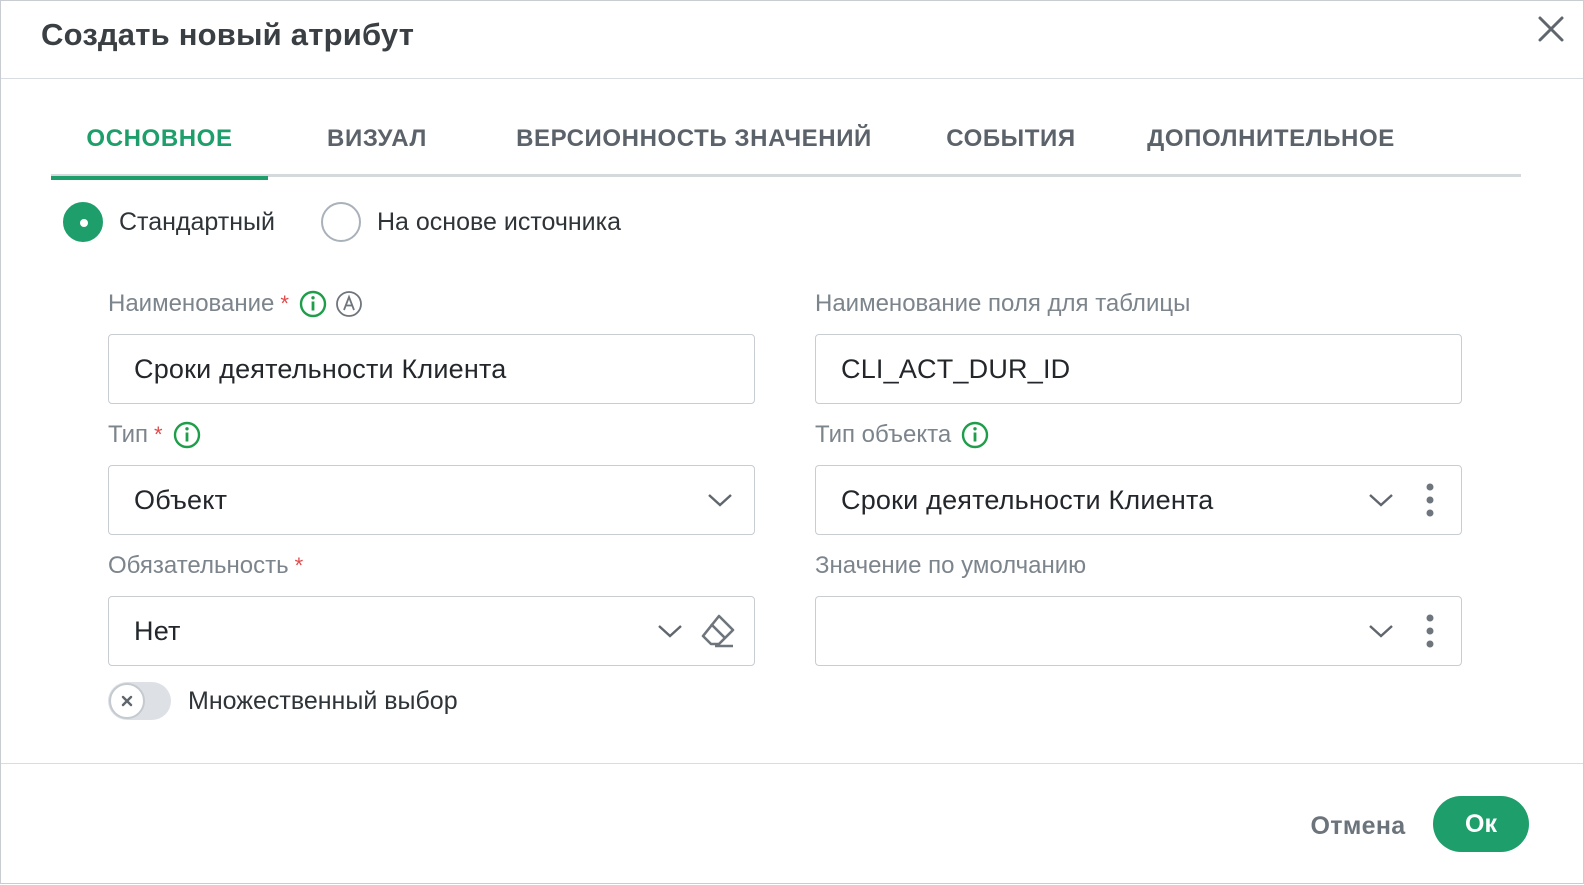  What do you see at coordinates (1551, 29) in the screenshot?
I see `close-icon` at bounding box center [1551, 29].